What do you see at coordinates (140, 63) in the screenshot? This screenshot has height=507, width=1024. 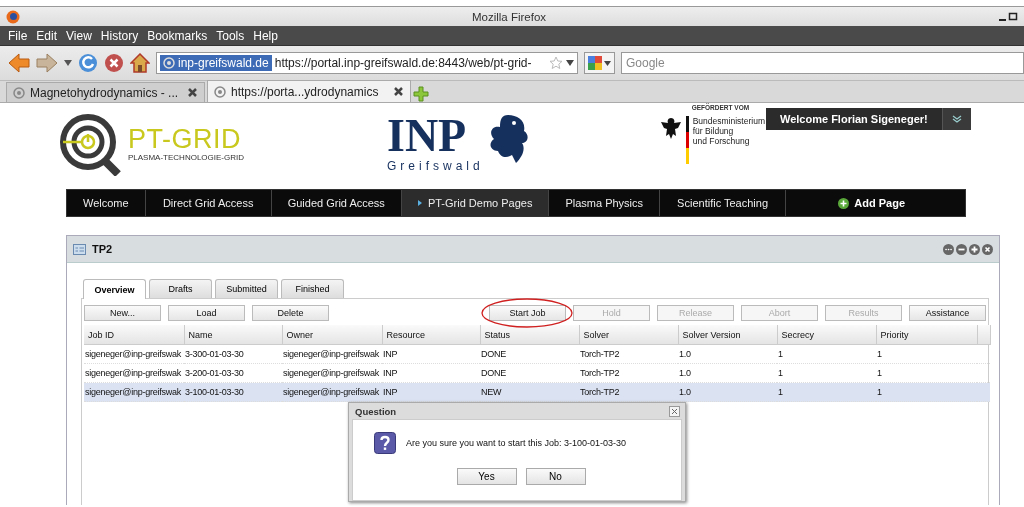 I see `home-icon` at bounding box center [140, 63].